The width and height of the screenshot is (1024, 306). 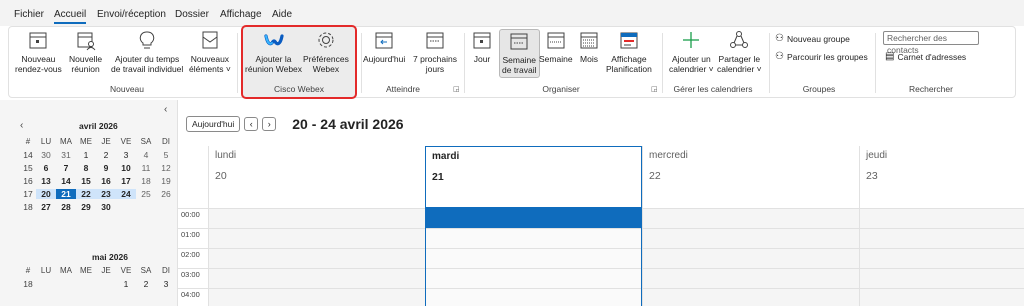 I want to click on mini-calendar-day: 5, so click(x=166, y=155).